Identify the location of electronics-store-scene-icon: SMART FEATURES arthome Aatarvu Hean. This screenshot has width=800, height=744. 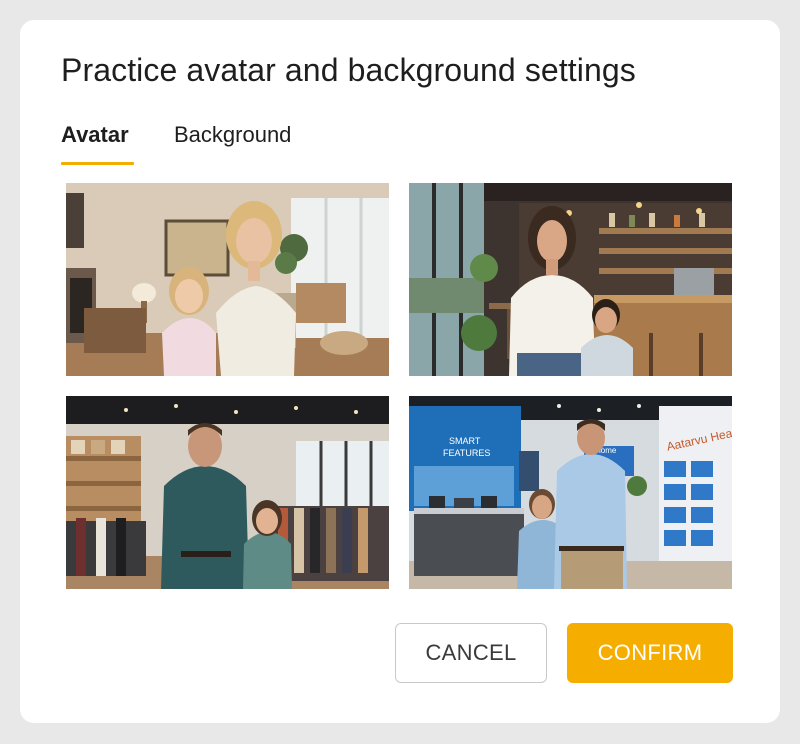
(570, 492).